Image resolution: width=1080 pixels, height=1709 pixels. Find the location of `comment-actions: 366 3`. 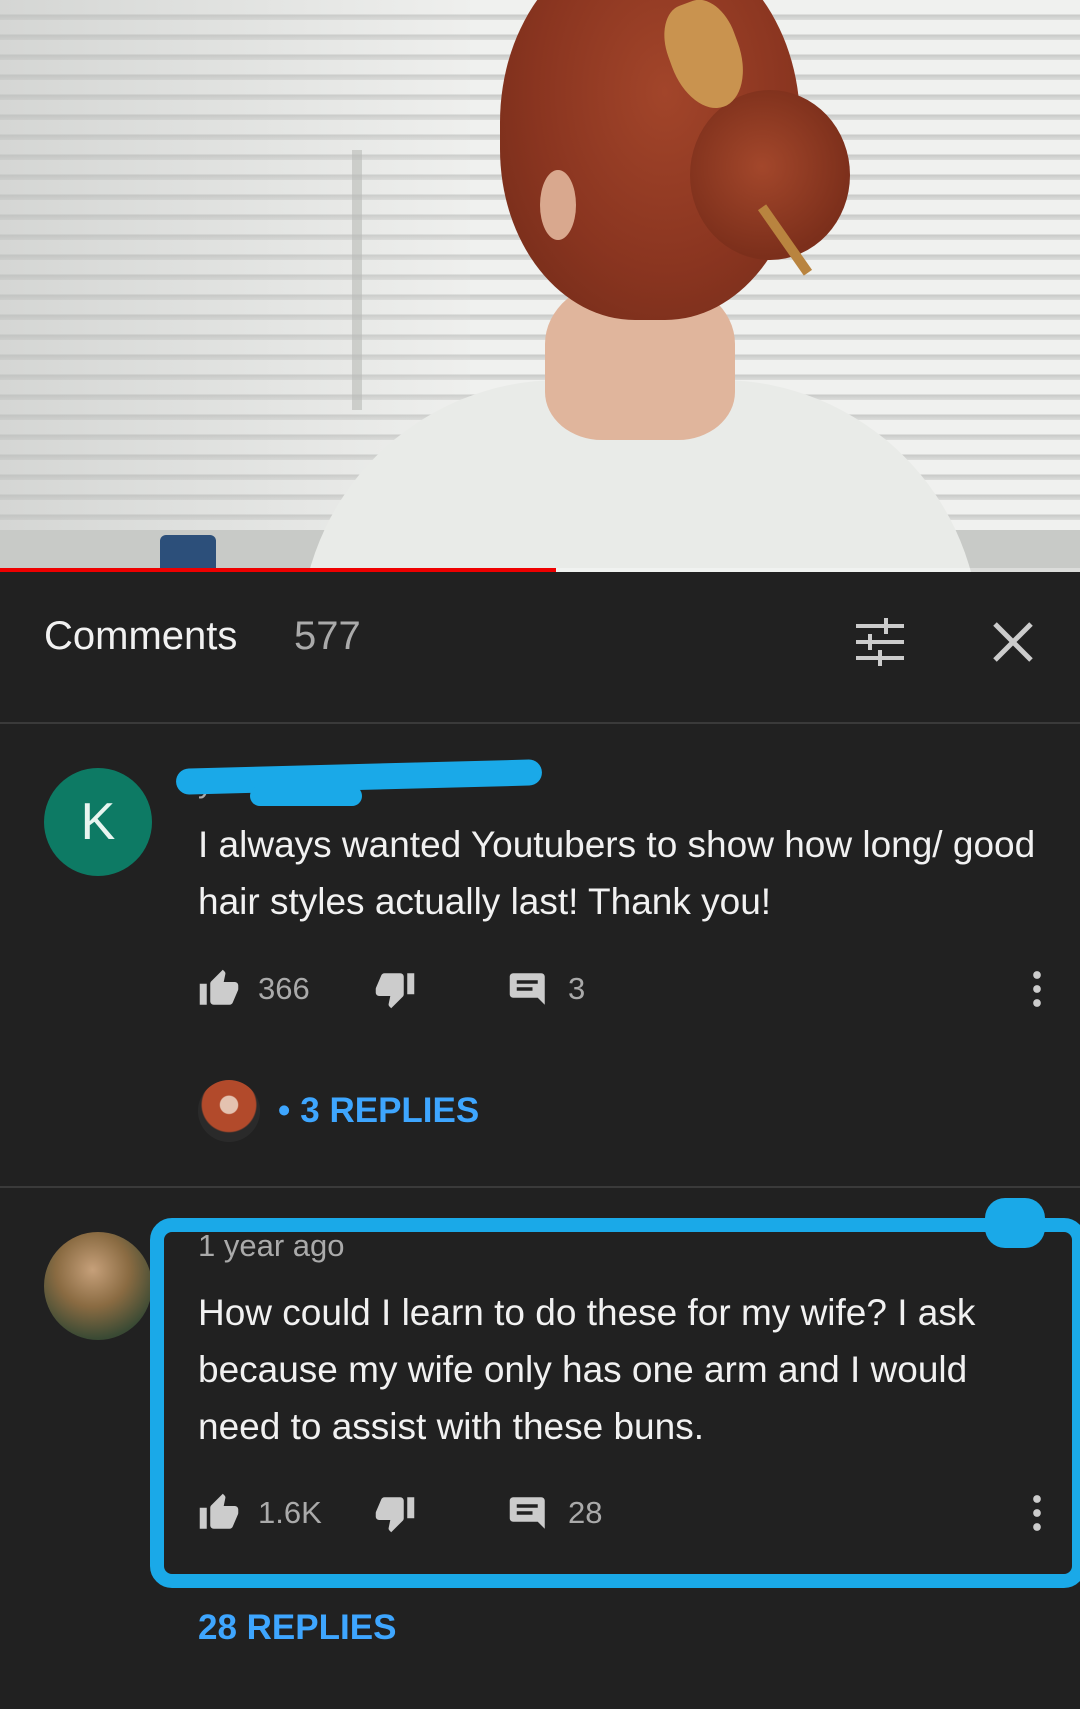

comment-actions: 366 3 is located at coordinates (619, 989).